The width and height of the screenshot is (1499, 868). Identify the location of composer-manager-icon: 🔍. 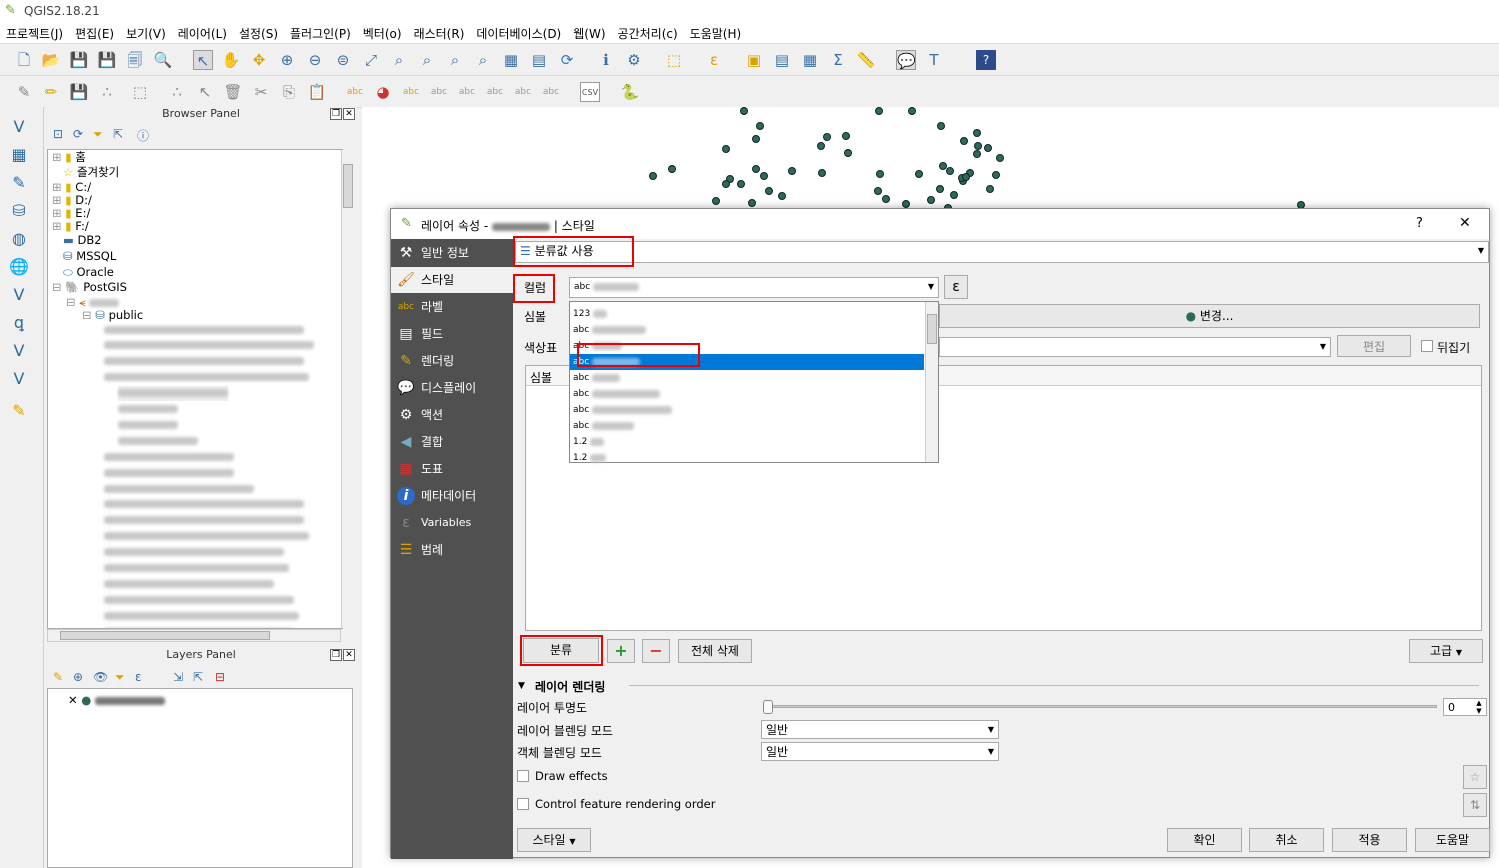
(163, 60).